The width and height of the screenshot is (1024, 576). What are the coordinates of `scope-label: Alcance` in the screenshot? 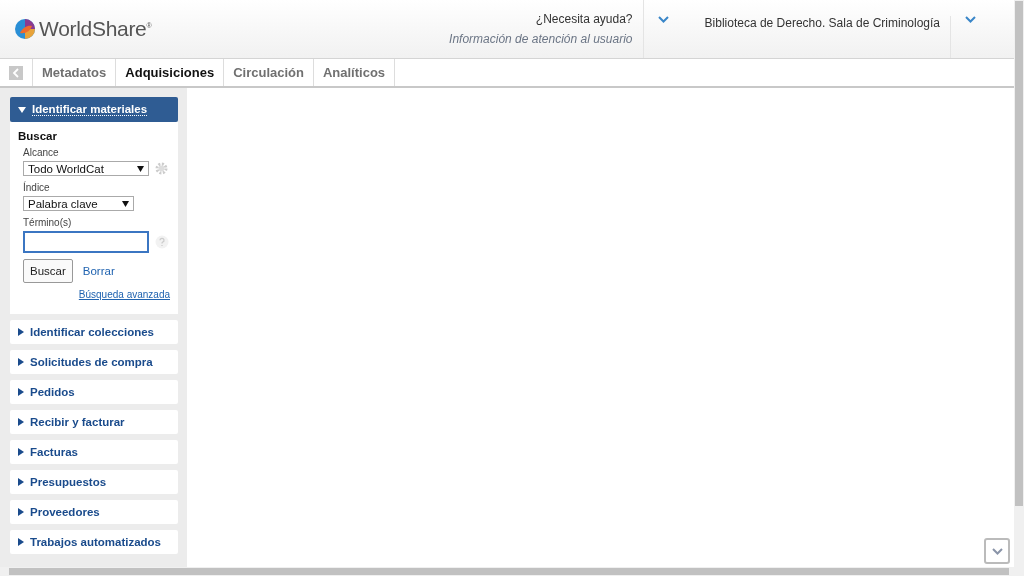 It's located at (41, 152).